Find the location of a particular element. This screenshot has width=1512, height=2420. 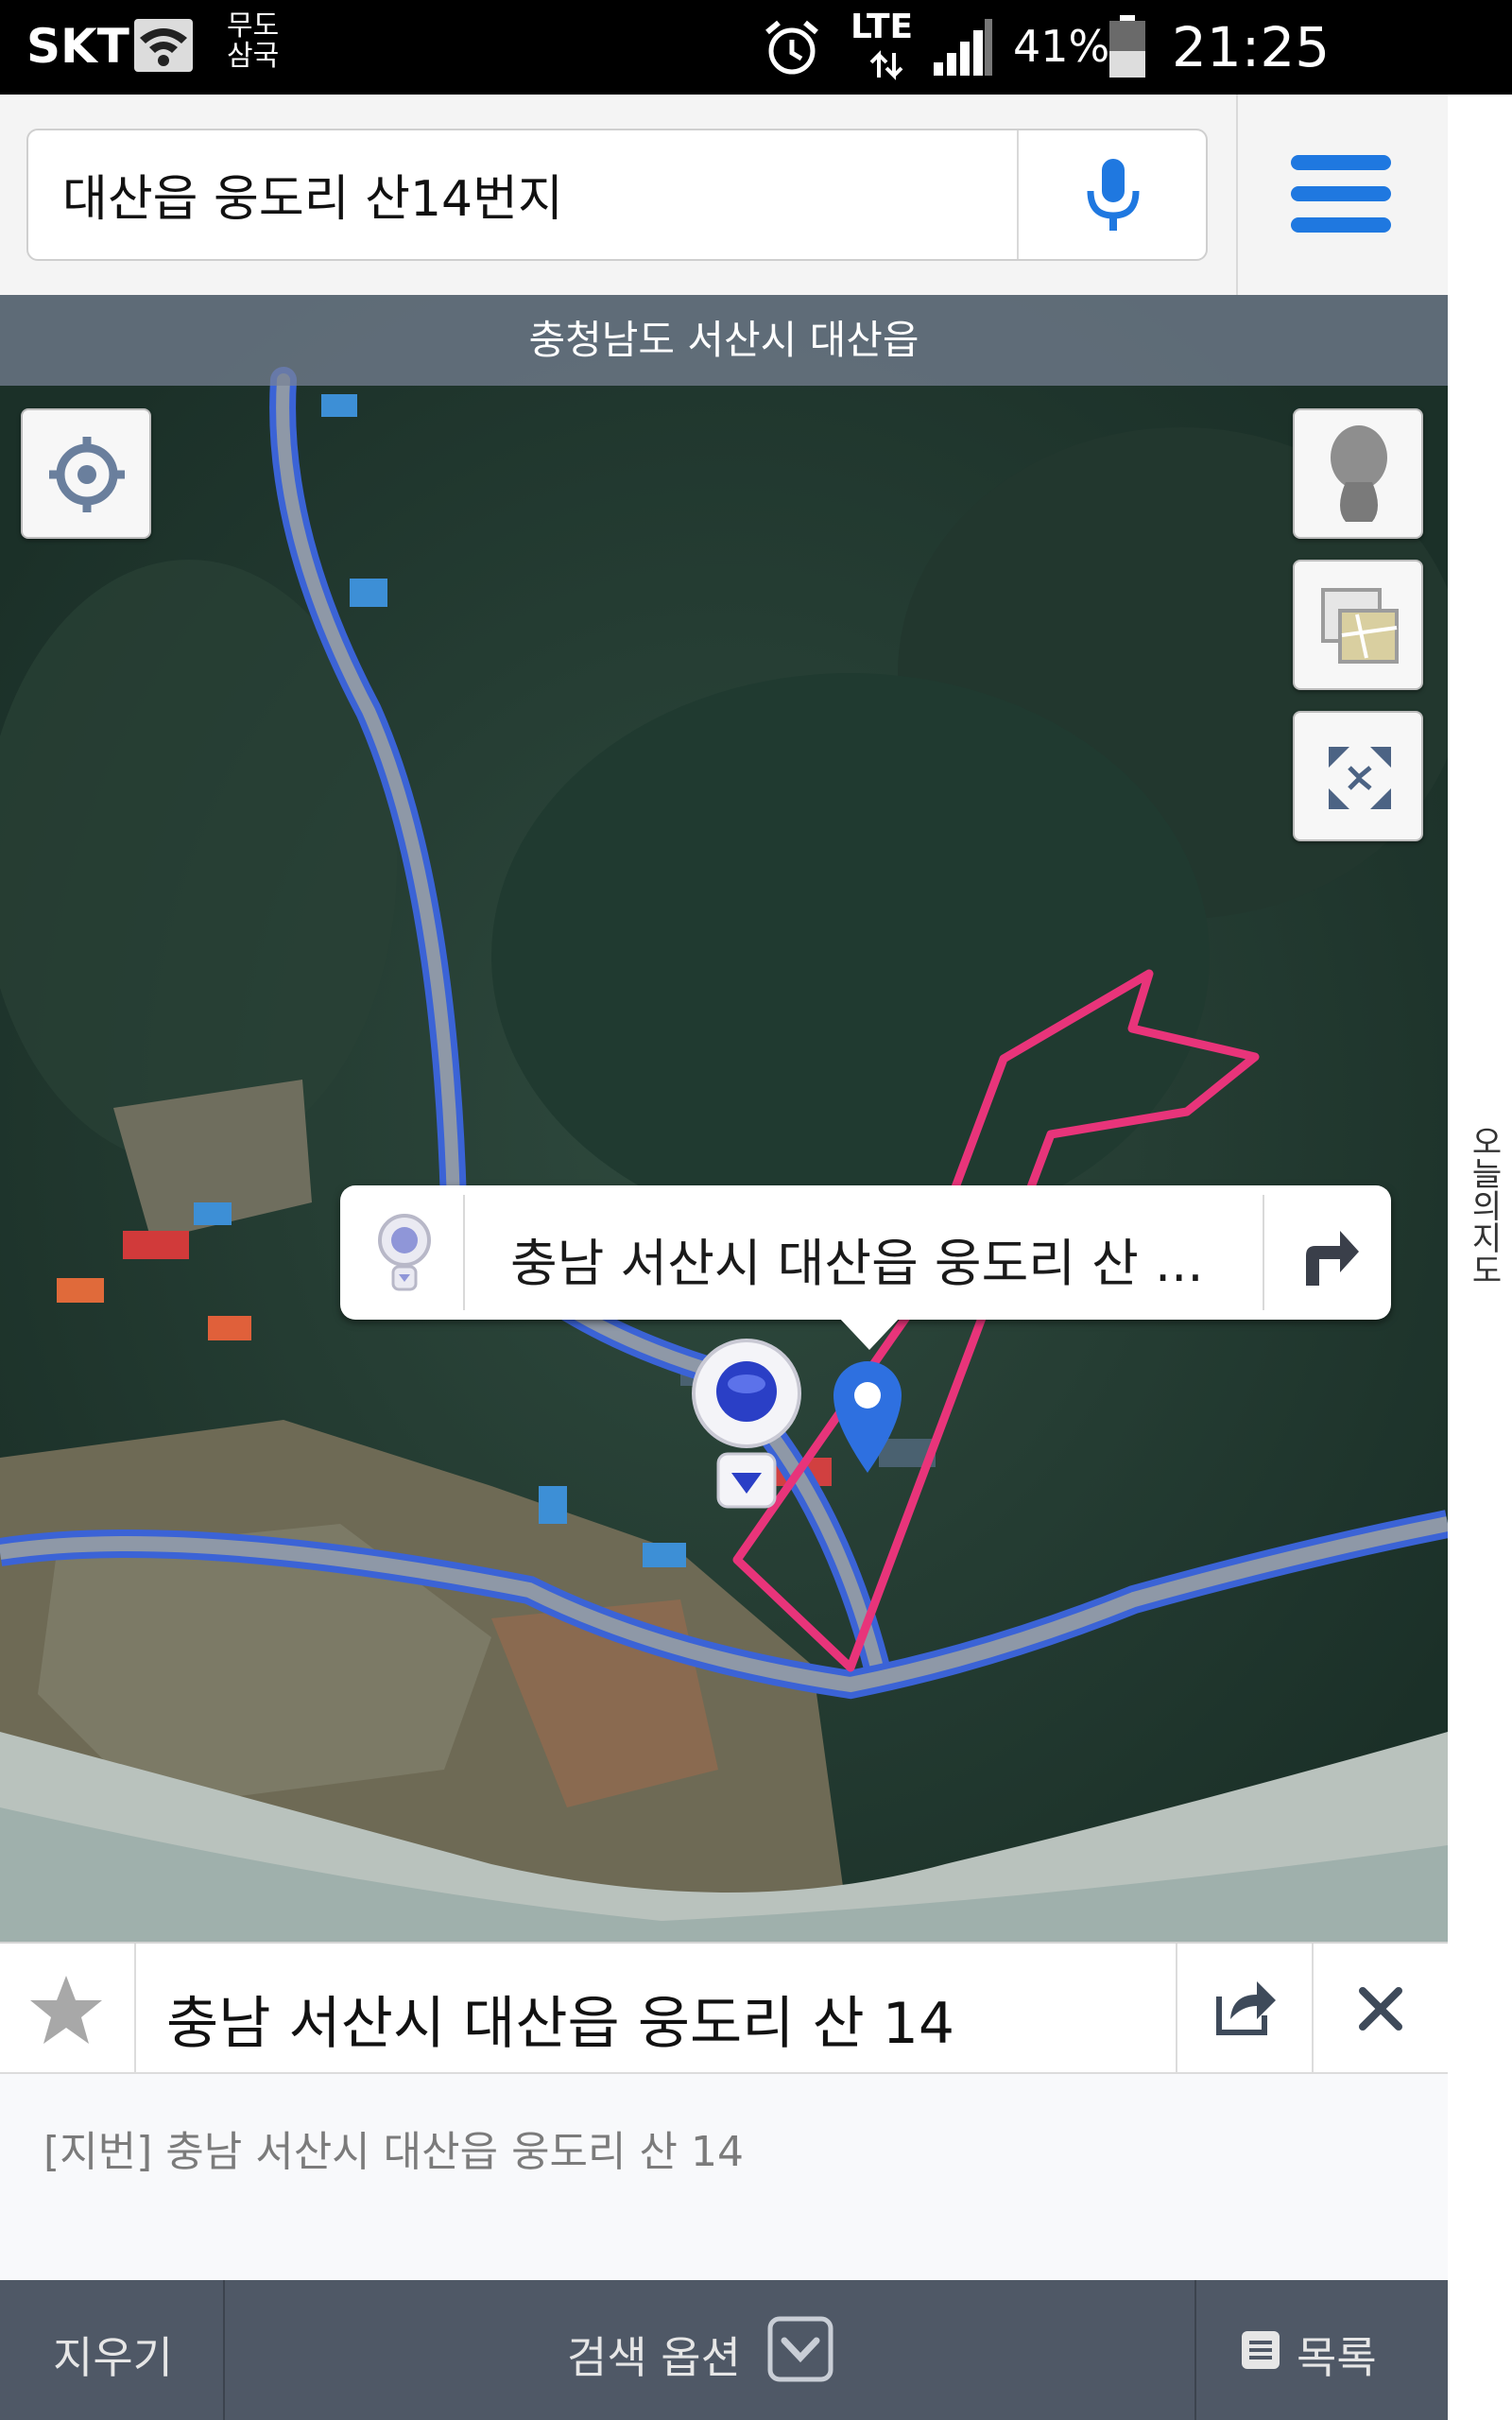

share-icon is located at coordinates (1246, 2007).